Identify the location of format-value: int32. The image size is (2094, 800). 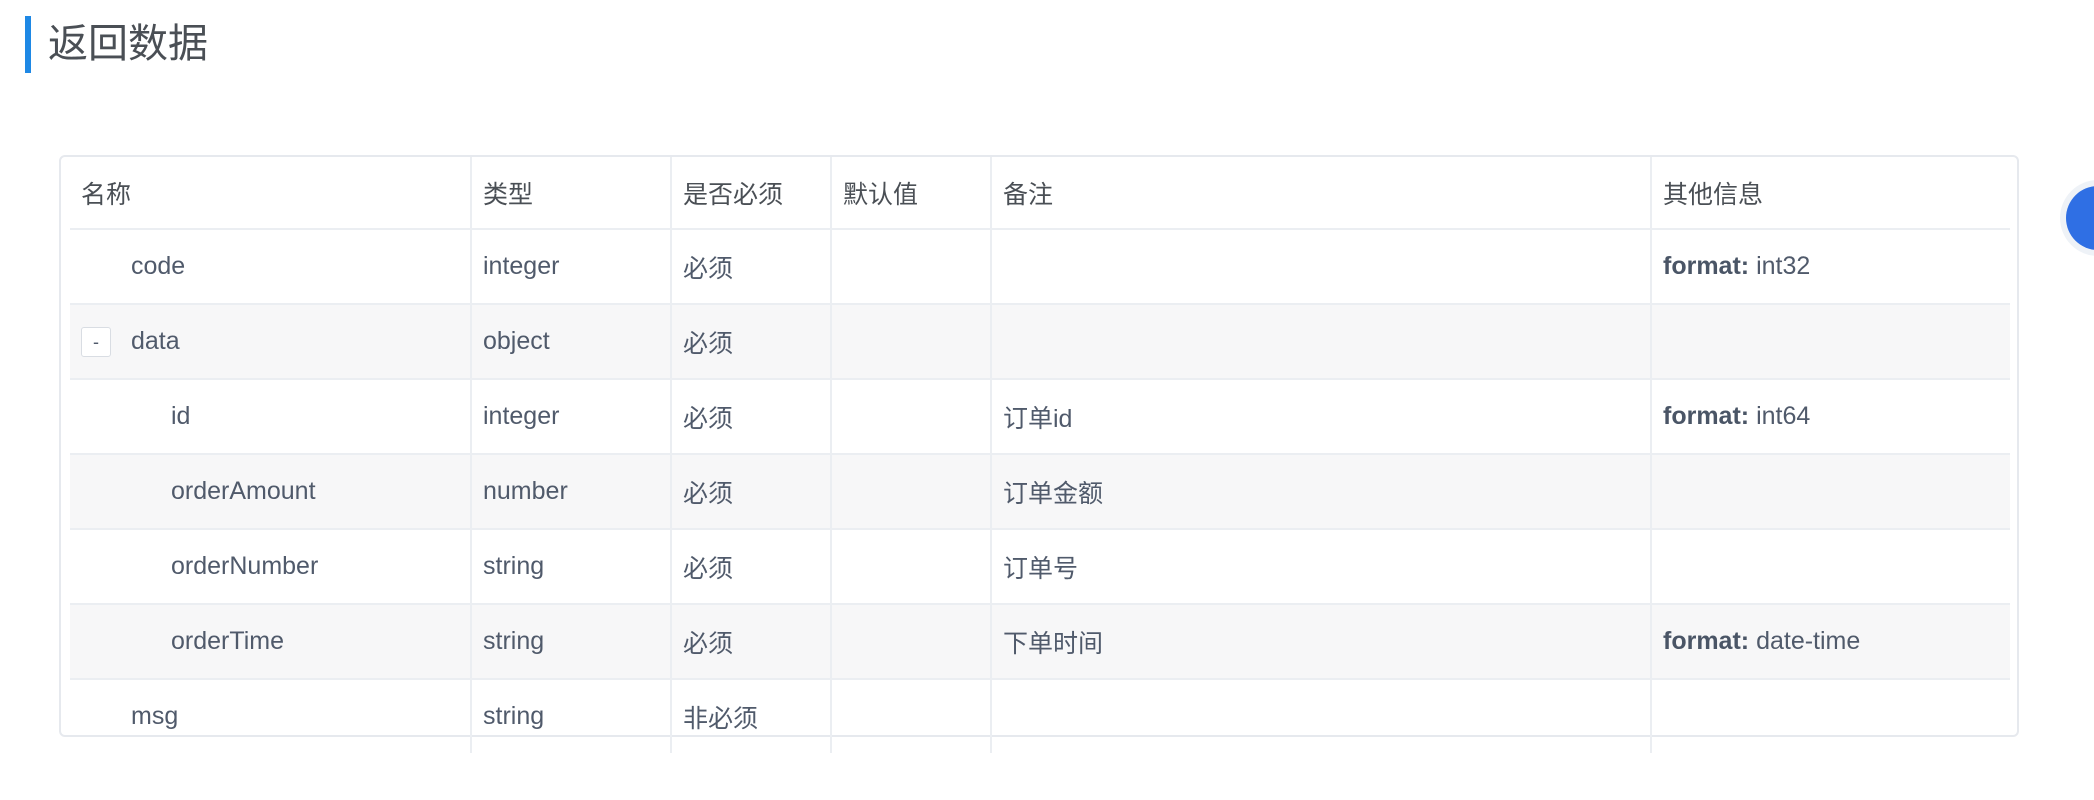
(1783, 266).